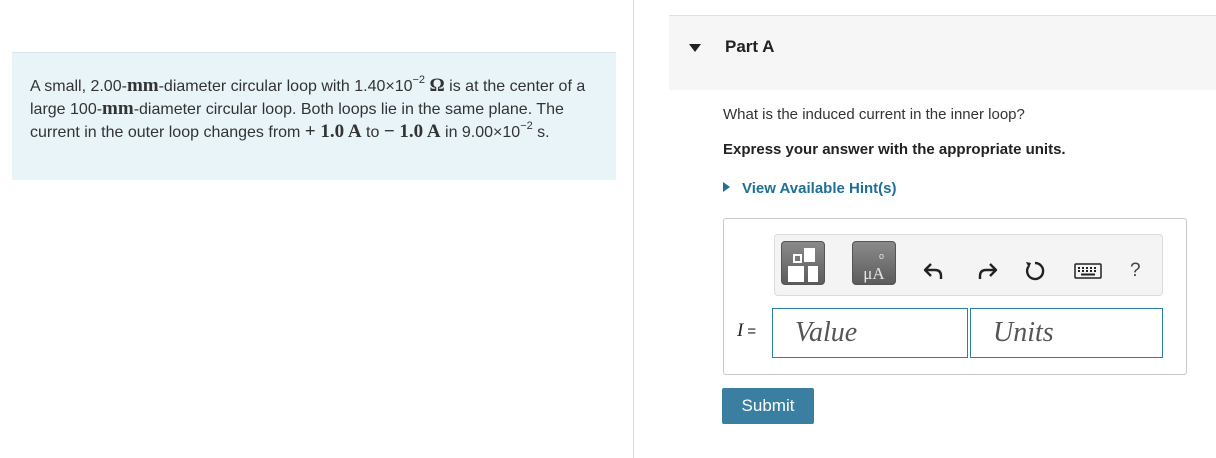  What do you see at coordinates (747, 330) in the screenshot?
I see `answer-variable-label: I =` at bounding box center [747, 330].